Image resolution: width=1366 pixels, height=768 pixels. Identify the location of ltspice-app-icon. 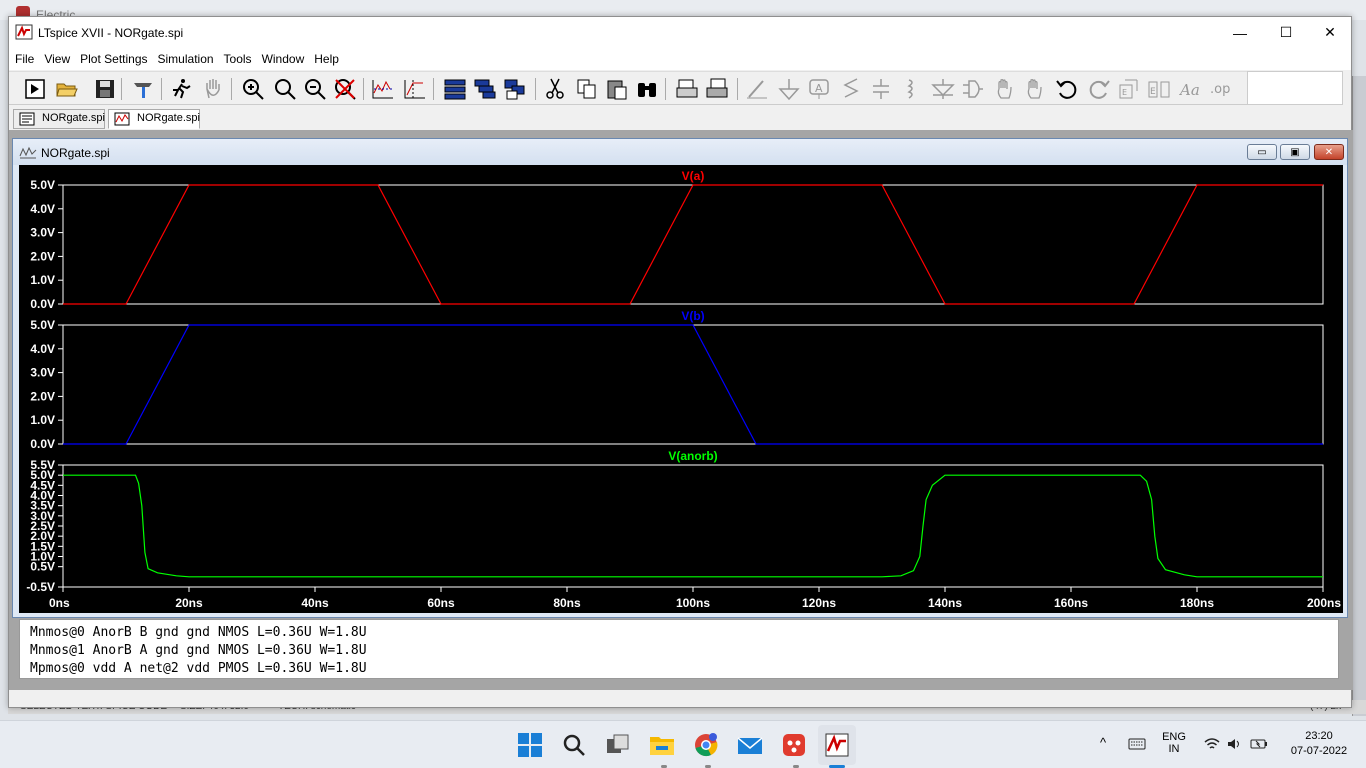
(837, 745).